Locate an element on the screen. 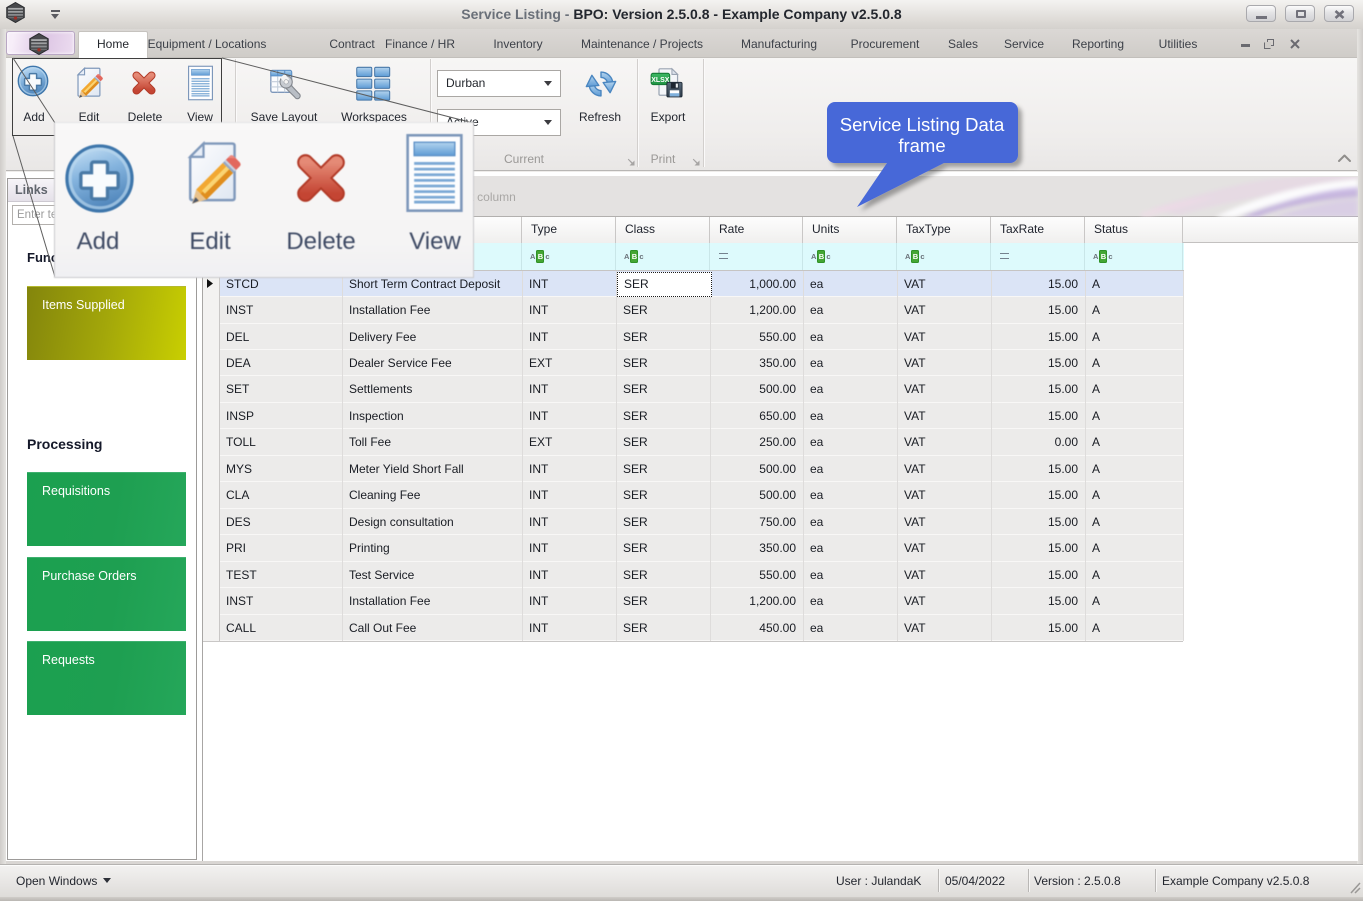  svg-text: frame is located at coordinates (921, 145).